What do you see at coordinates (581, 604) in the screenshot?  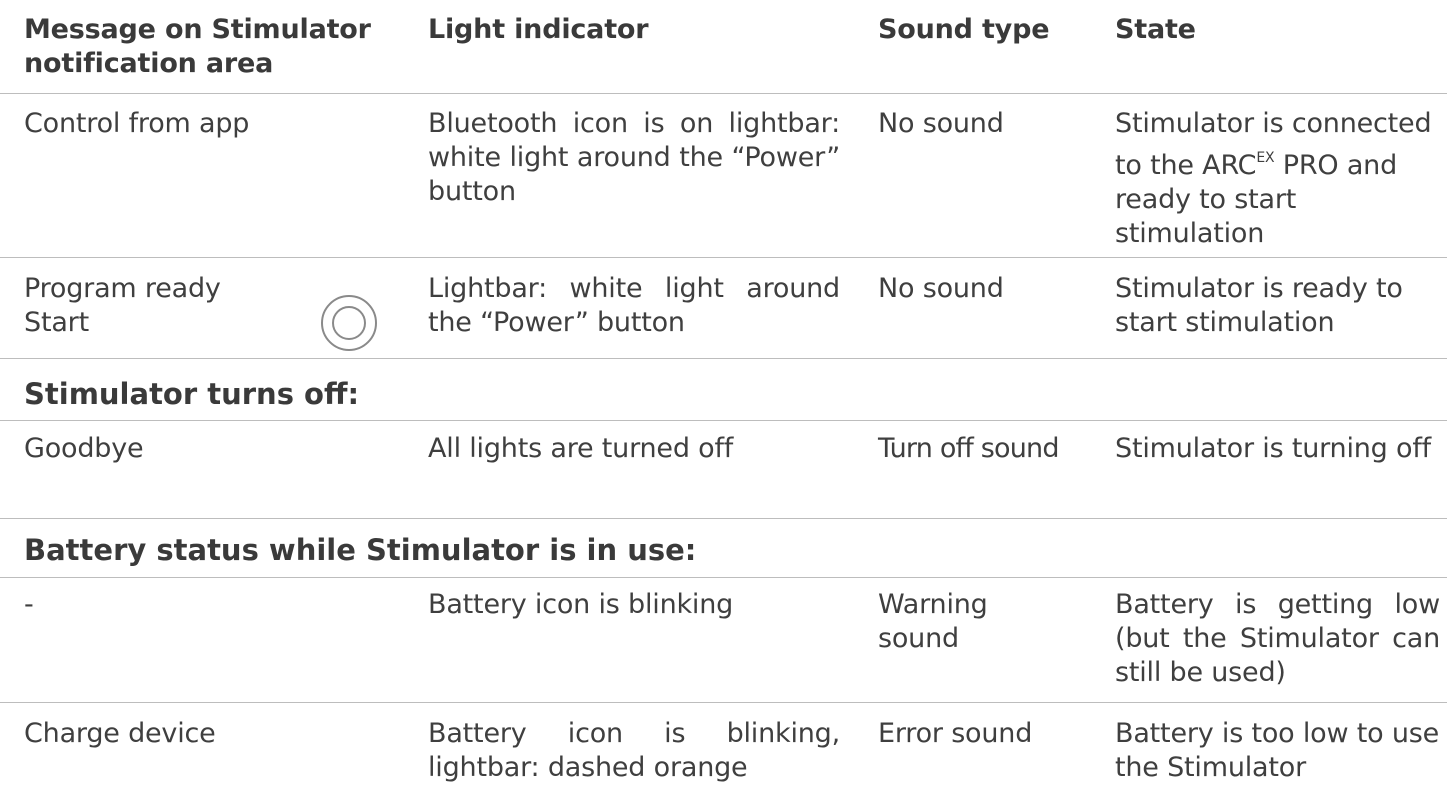 I see `row-light: Battery icon is blinking` at bounding box center [581, 604].